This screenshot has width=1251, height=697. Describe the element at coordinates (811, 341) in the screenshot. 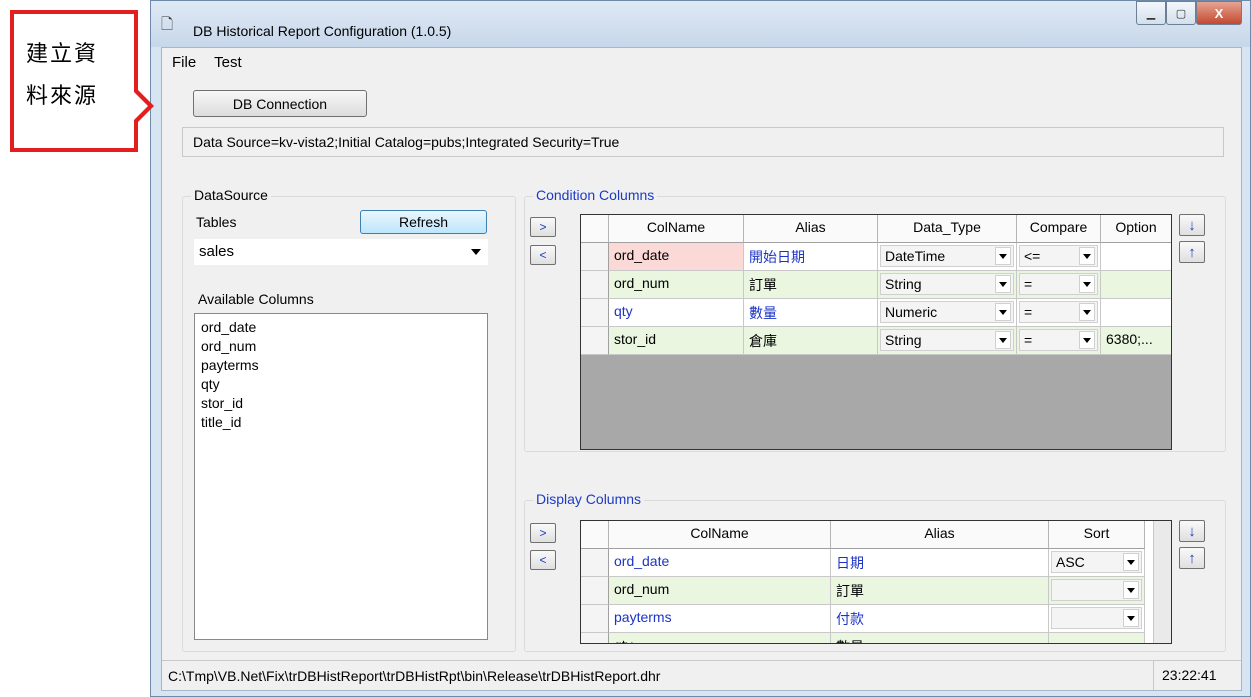

I see `cell-alias: 倉庫` at that location.